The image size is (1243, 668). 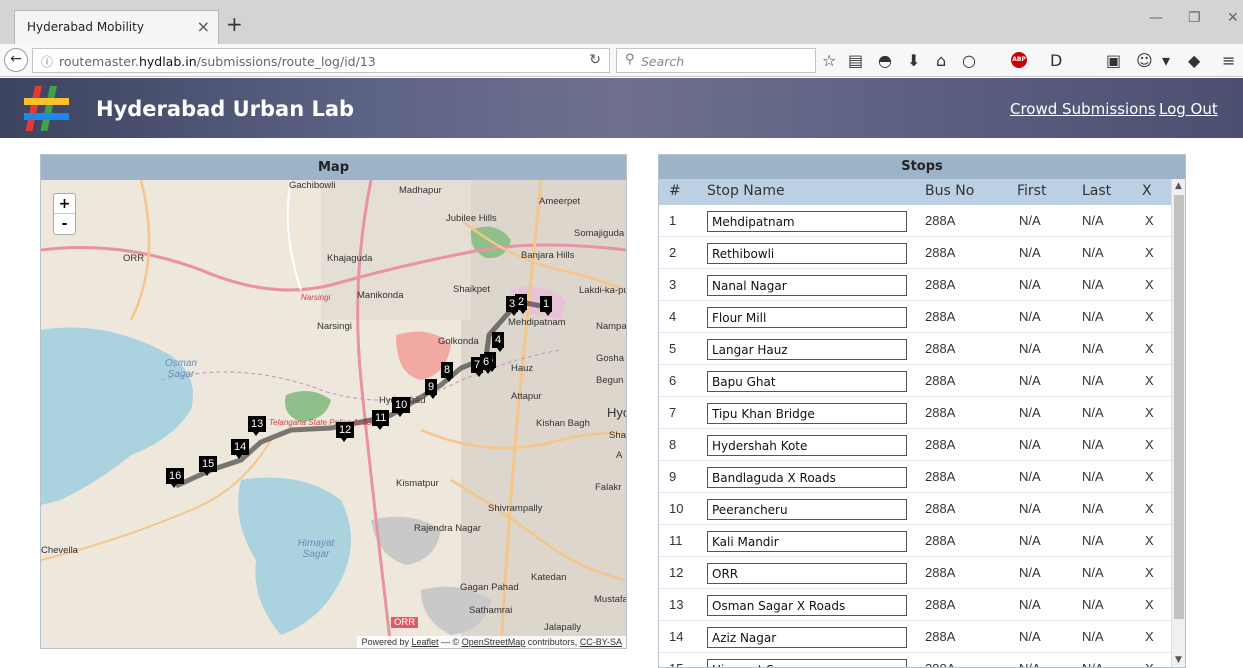 I want to click on map-marker-11: 11, so click(x=381, y=420).